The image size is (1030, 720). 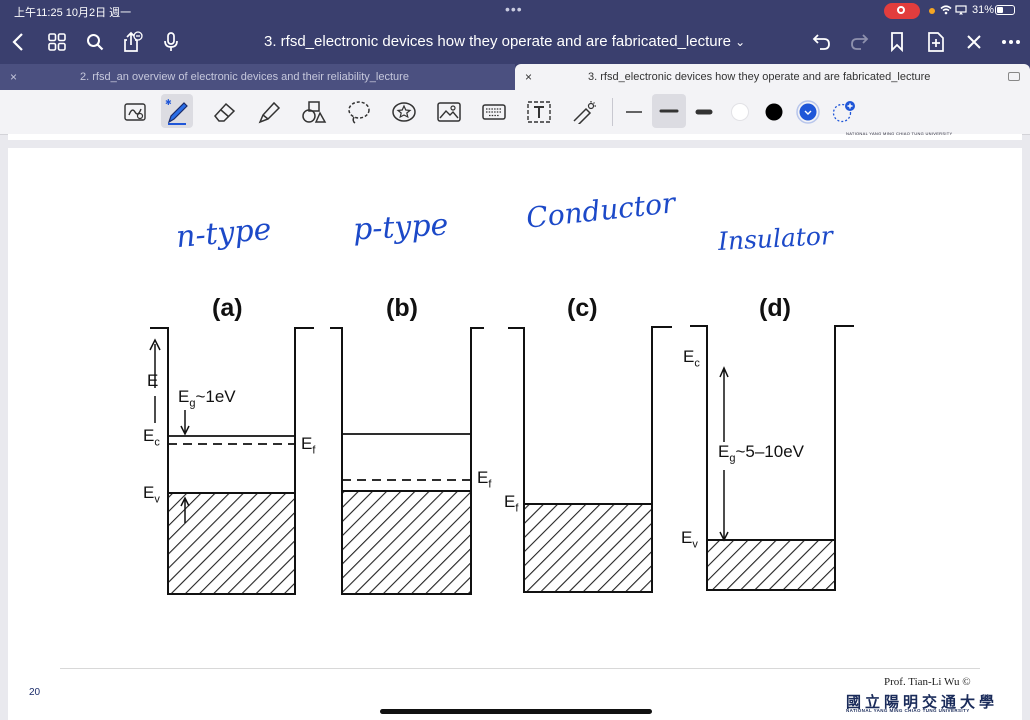 I want to click on screen-record-icon, so click(x=902, y=11).